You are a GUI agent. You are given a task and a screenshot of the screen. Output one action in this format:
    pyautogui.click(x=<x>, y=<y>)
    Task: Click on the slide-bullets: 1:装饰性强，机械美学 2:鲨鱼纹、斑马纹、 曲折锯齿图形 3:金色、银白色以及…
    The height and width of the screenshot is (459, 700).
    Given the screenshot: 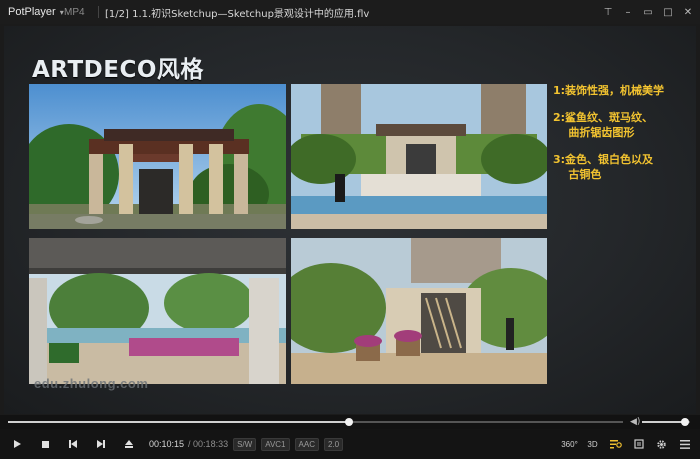 What is the action you would take?
    pyautogui.click(x=608, y=138)
    